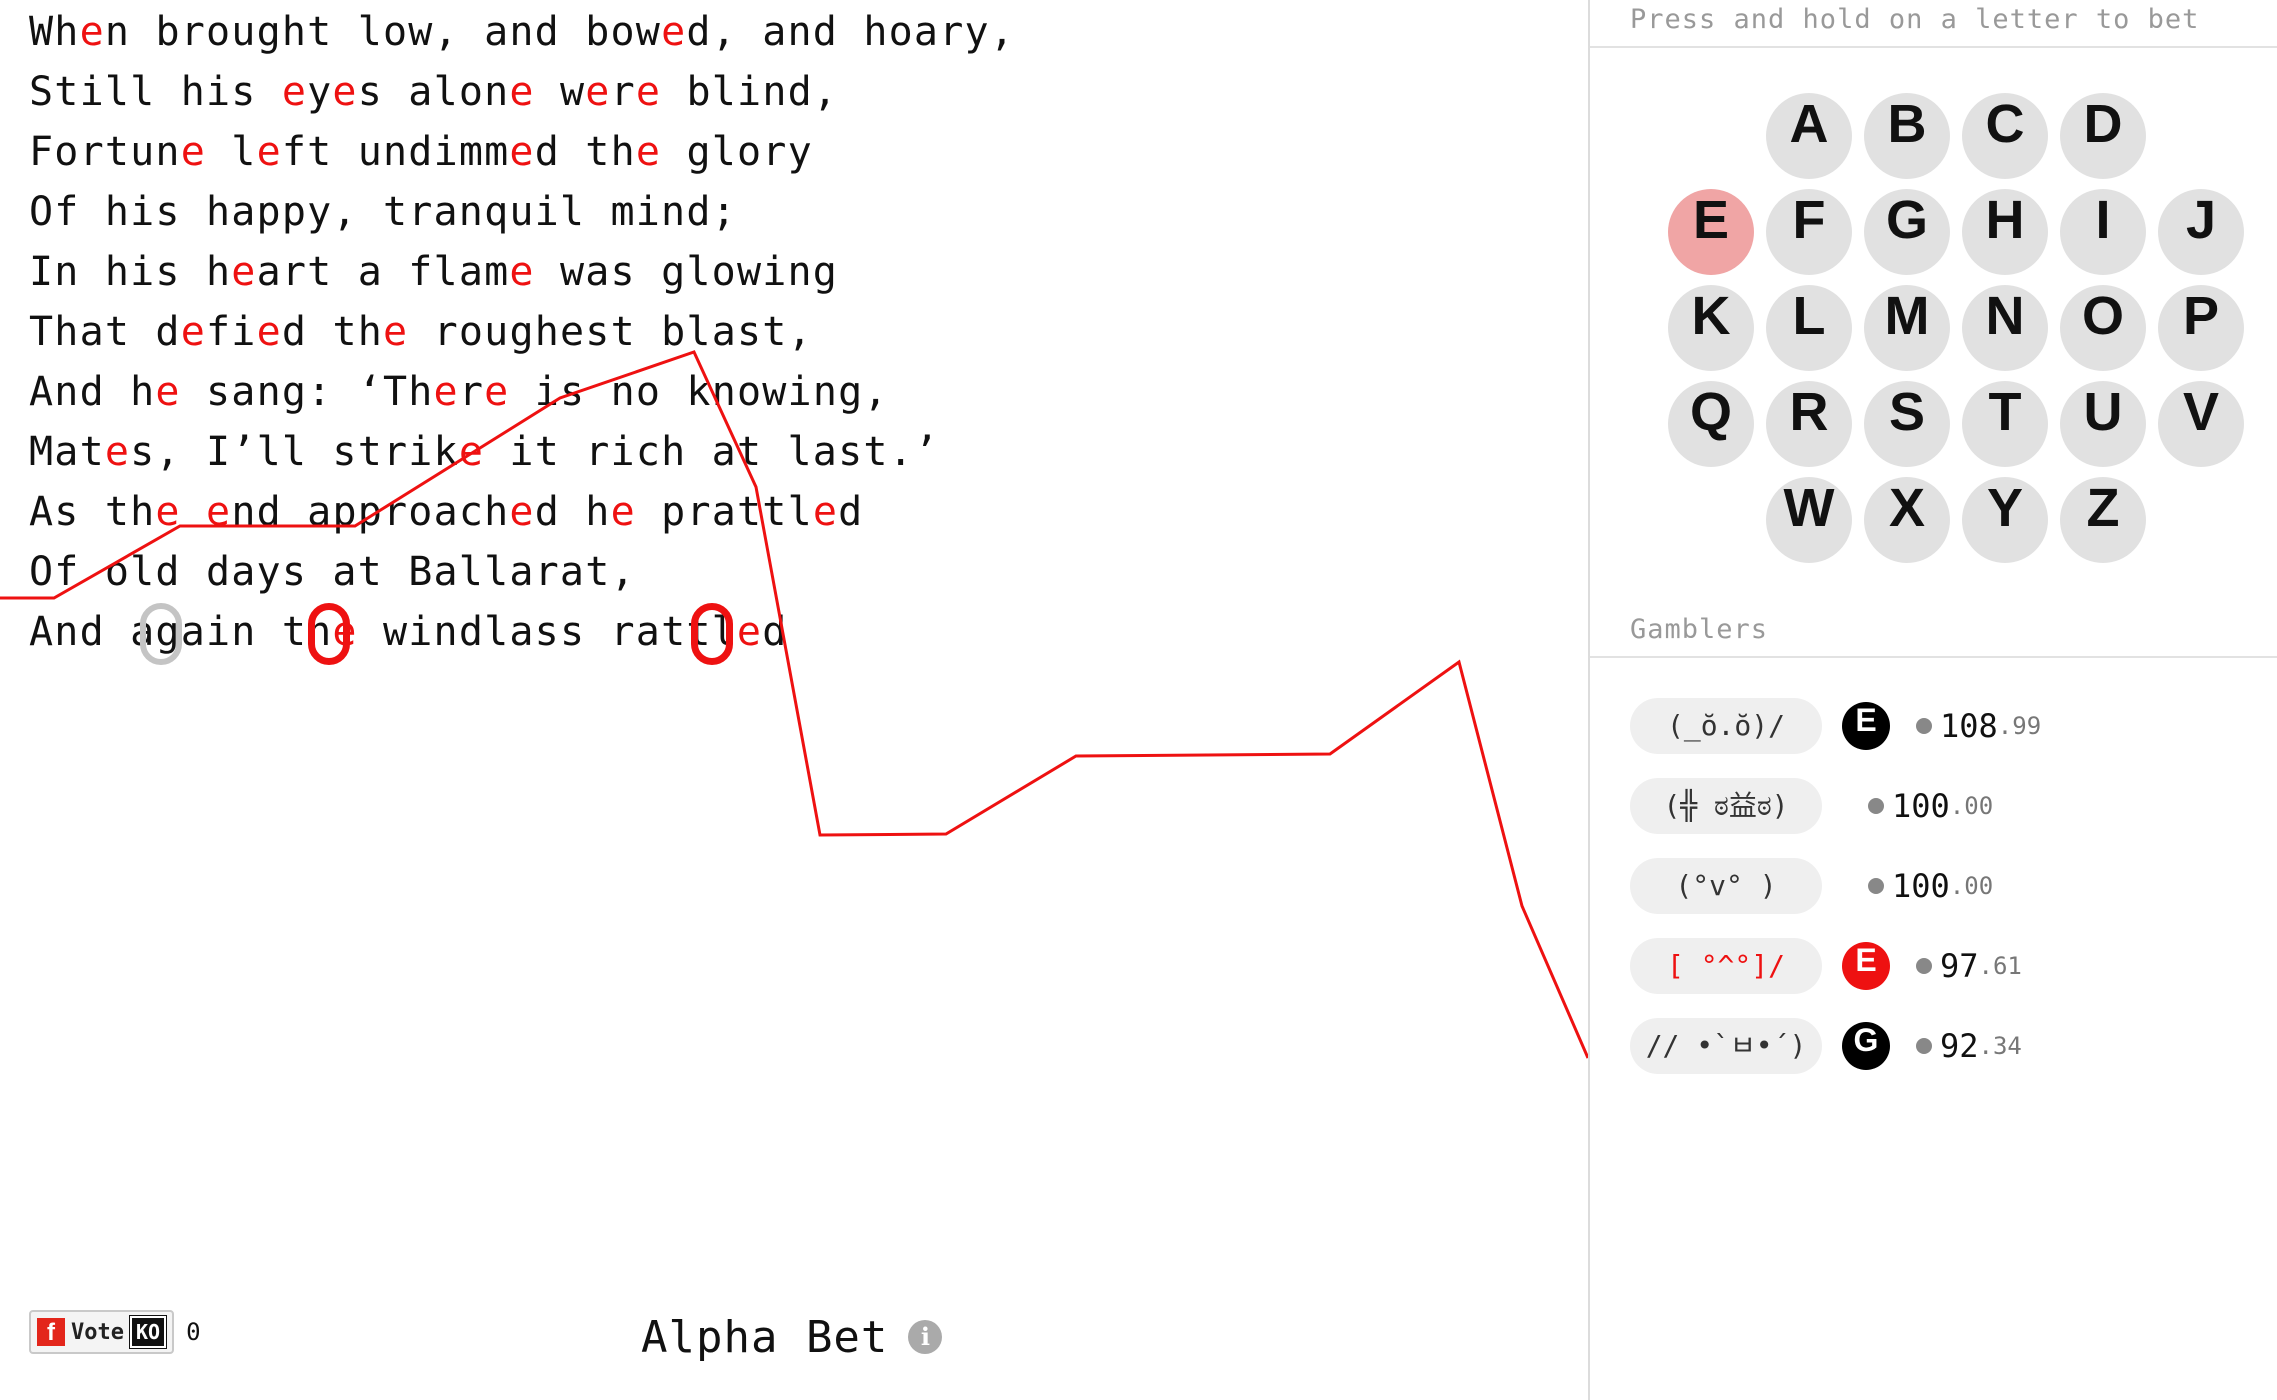 The image size is (2277, 1400). Describe the element at coordinates (1907, 232) in the screenshot. I see `letter-button-g: G` at that location.